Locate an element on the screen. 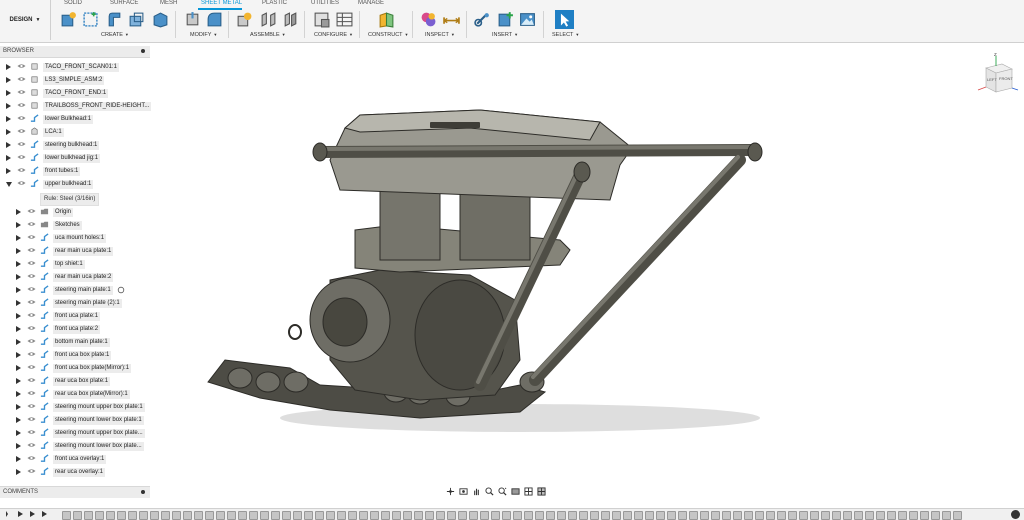  flange-icon is located at coordinates (114, 19).